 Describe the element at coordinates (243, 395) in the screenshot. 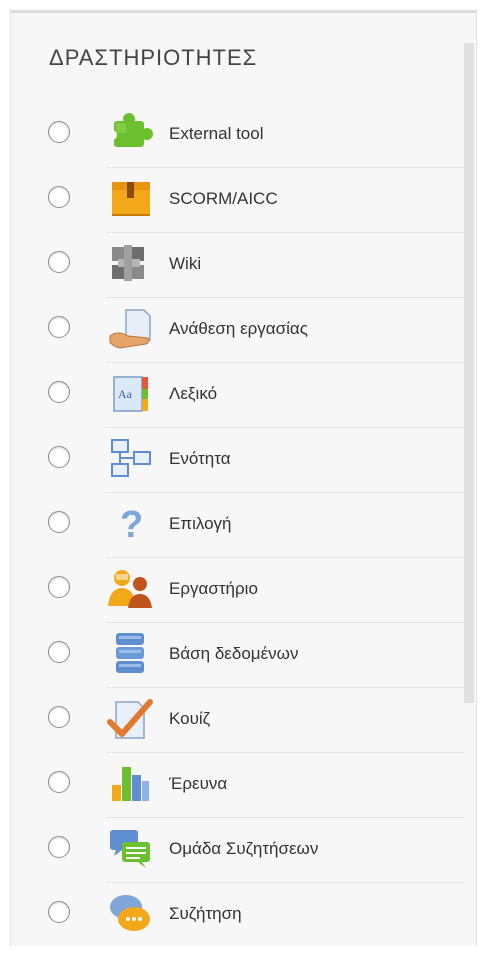

I see `activity-item-glossary: Aa Λεξικό` at that location.